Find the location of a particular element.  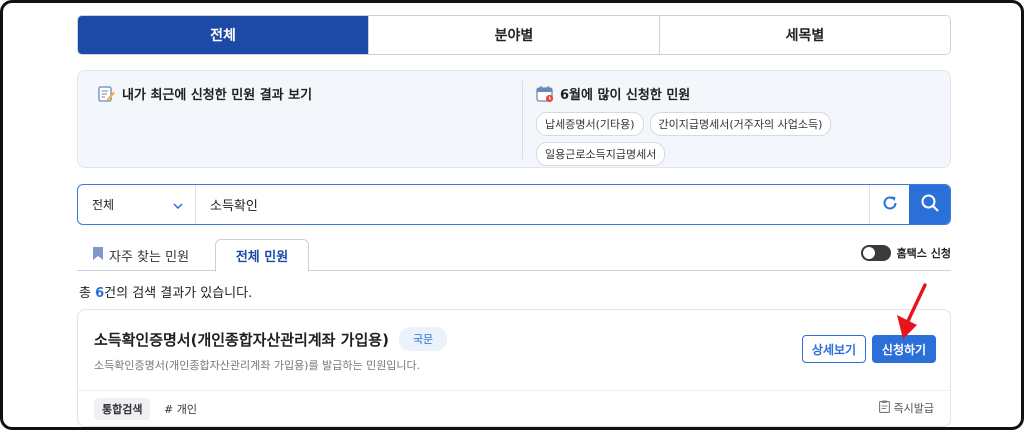

popular-chip: 납세증명서(기타용) is located at coordinates (590, 124).